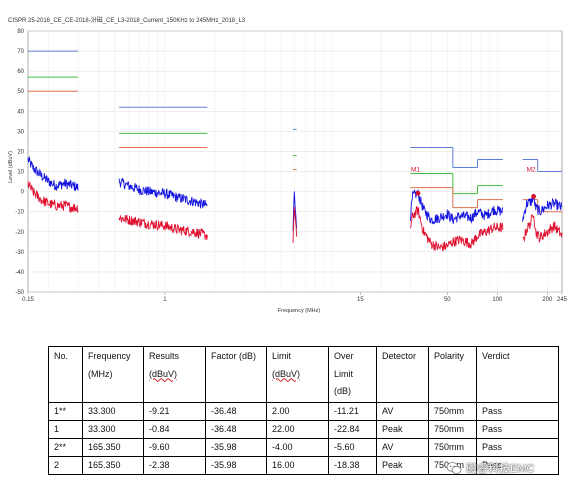 The height and width of the screenshot is (493, 573). What do you see at coordinates (360, 300) in the screenshot?
I see `x-tick-label: 15` at bounding box center [360, 300].